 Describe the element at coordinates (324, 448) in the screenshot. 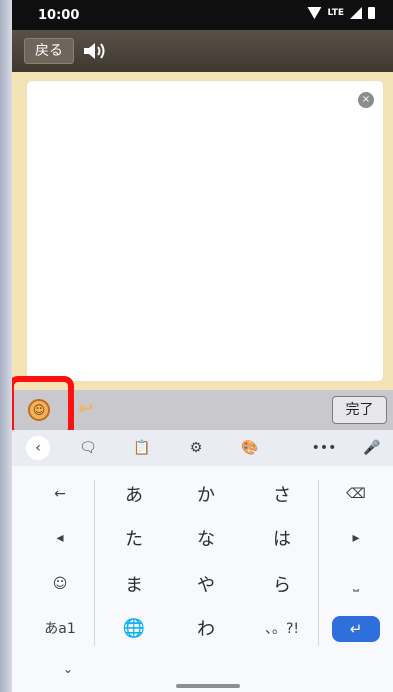

I see `more-icon: •••` at that location.